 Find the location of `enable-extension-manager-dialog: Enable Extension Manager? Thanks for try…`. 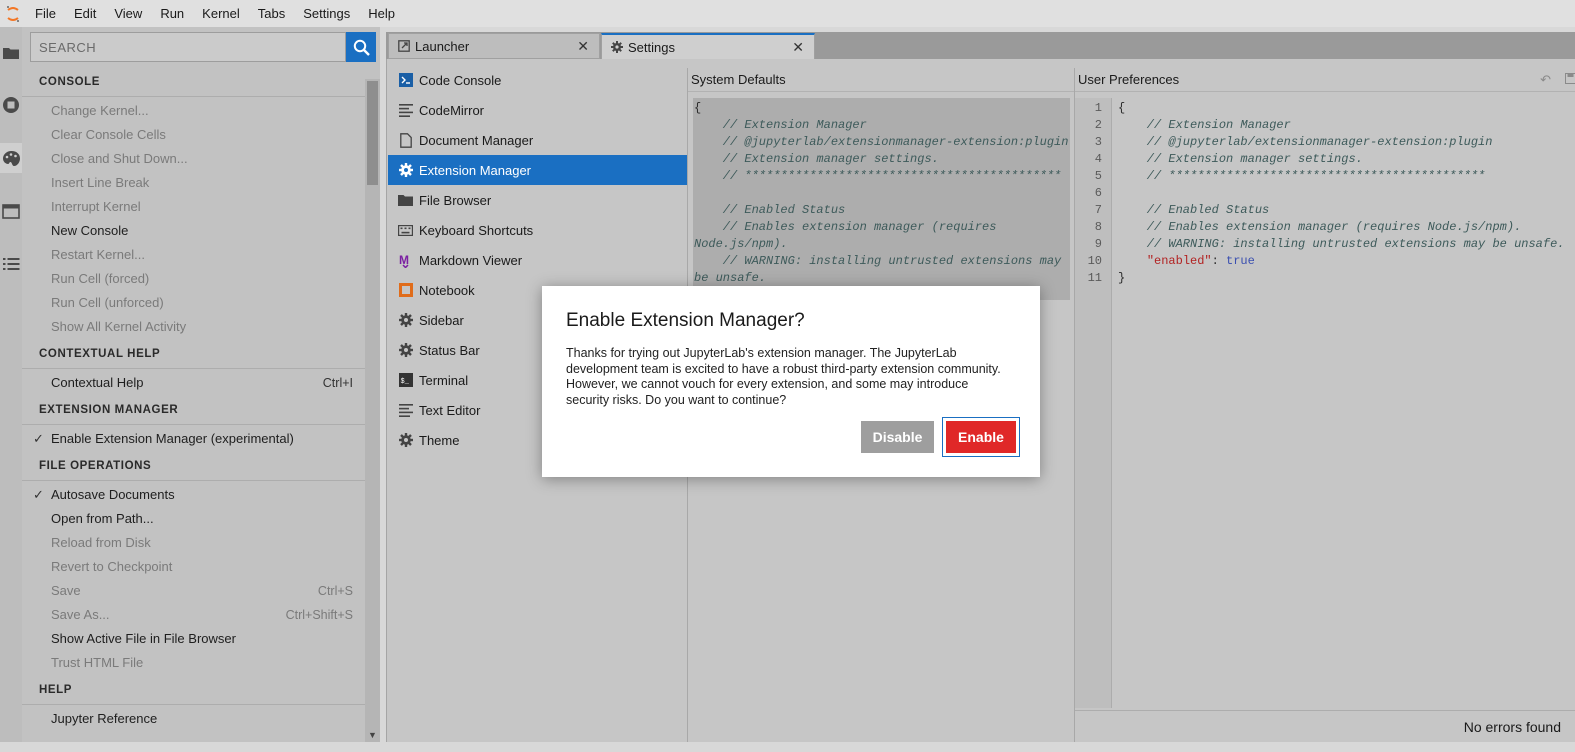

enable-extension-manager-dialog: Enable Extension Manager? Thanks for try… is located at coordinates (791, 381).